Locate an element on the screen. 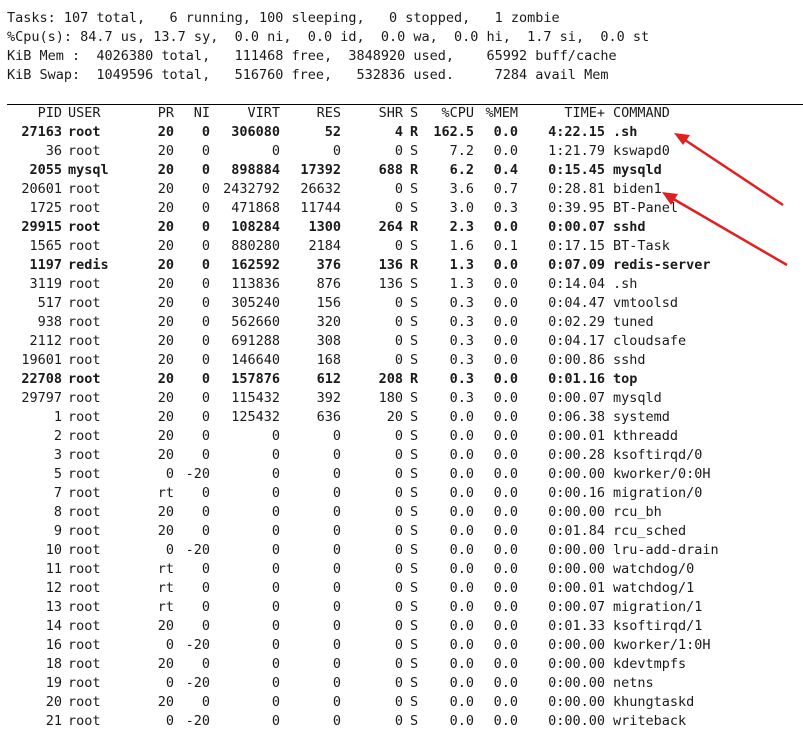  cell-pid: 27163 is located at coordinates (41, 132).